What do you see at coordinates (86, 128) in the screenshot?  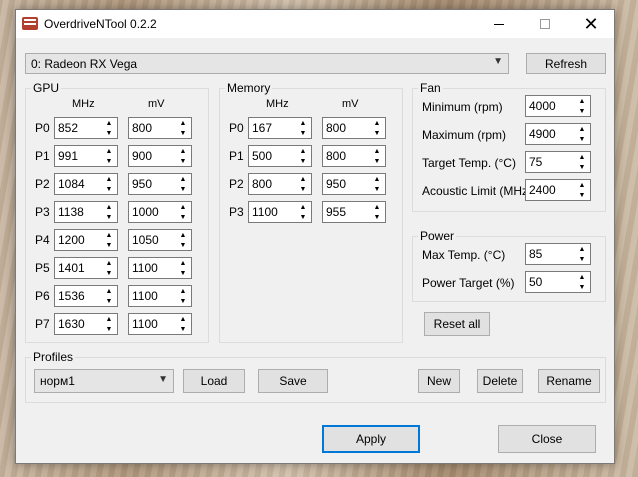 I see `gpu-p0-mhz-stepper: 852 ▲ ▼` at bounding box center [86, 128].